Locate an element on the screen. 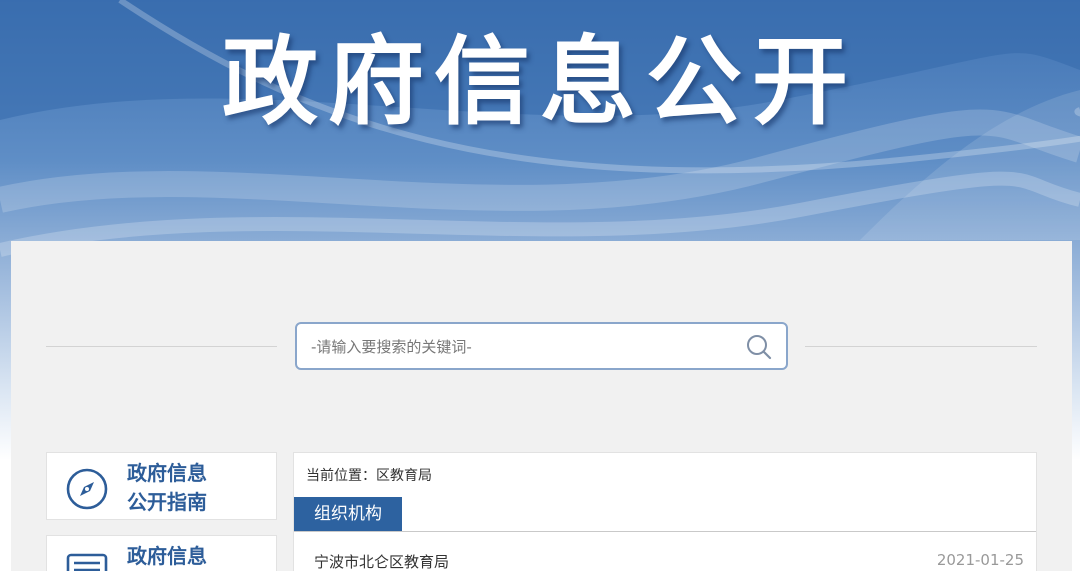 This screenshot has width=1080, height=571. document-list-icon is located at coordinates (87, 558).